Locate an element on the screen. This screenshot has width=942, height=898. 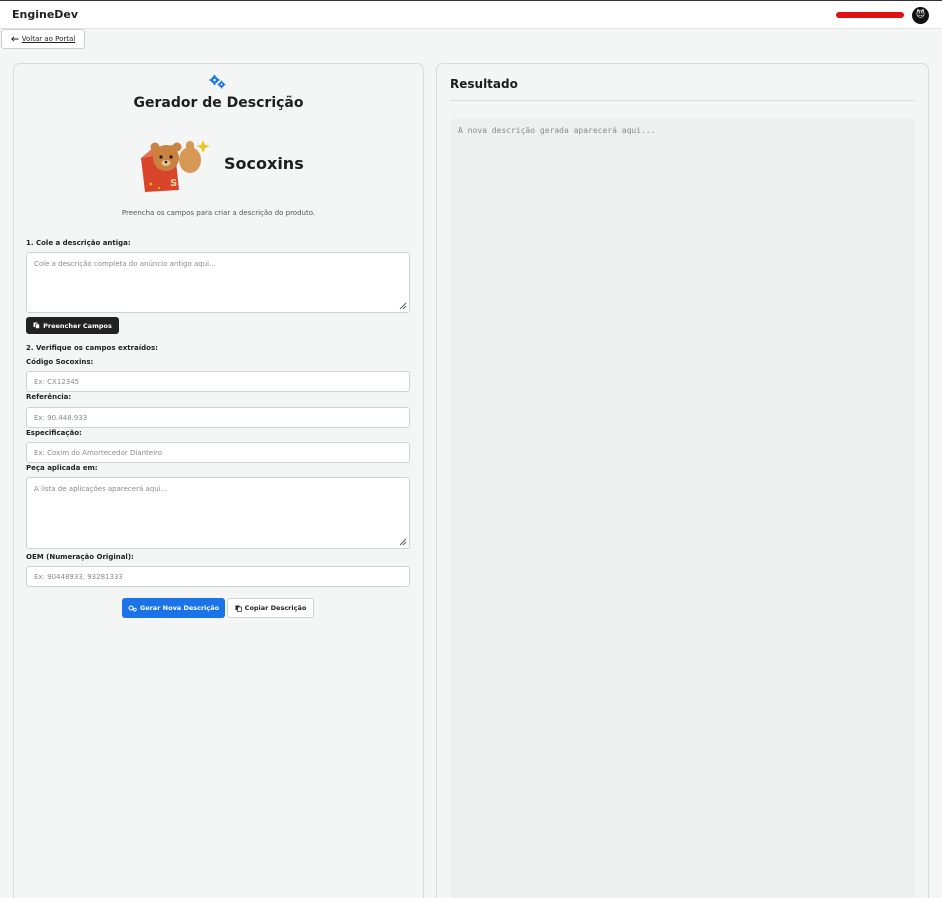
back-to-portal-button: Voltar ao Portal is located at coordinates (43, 39).